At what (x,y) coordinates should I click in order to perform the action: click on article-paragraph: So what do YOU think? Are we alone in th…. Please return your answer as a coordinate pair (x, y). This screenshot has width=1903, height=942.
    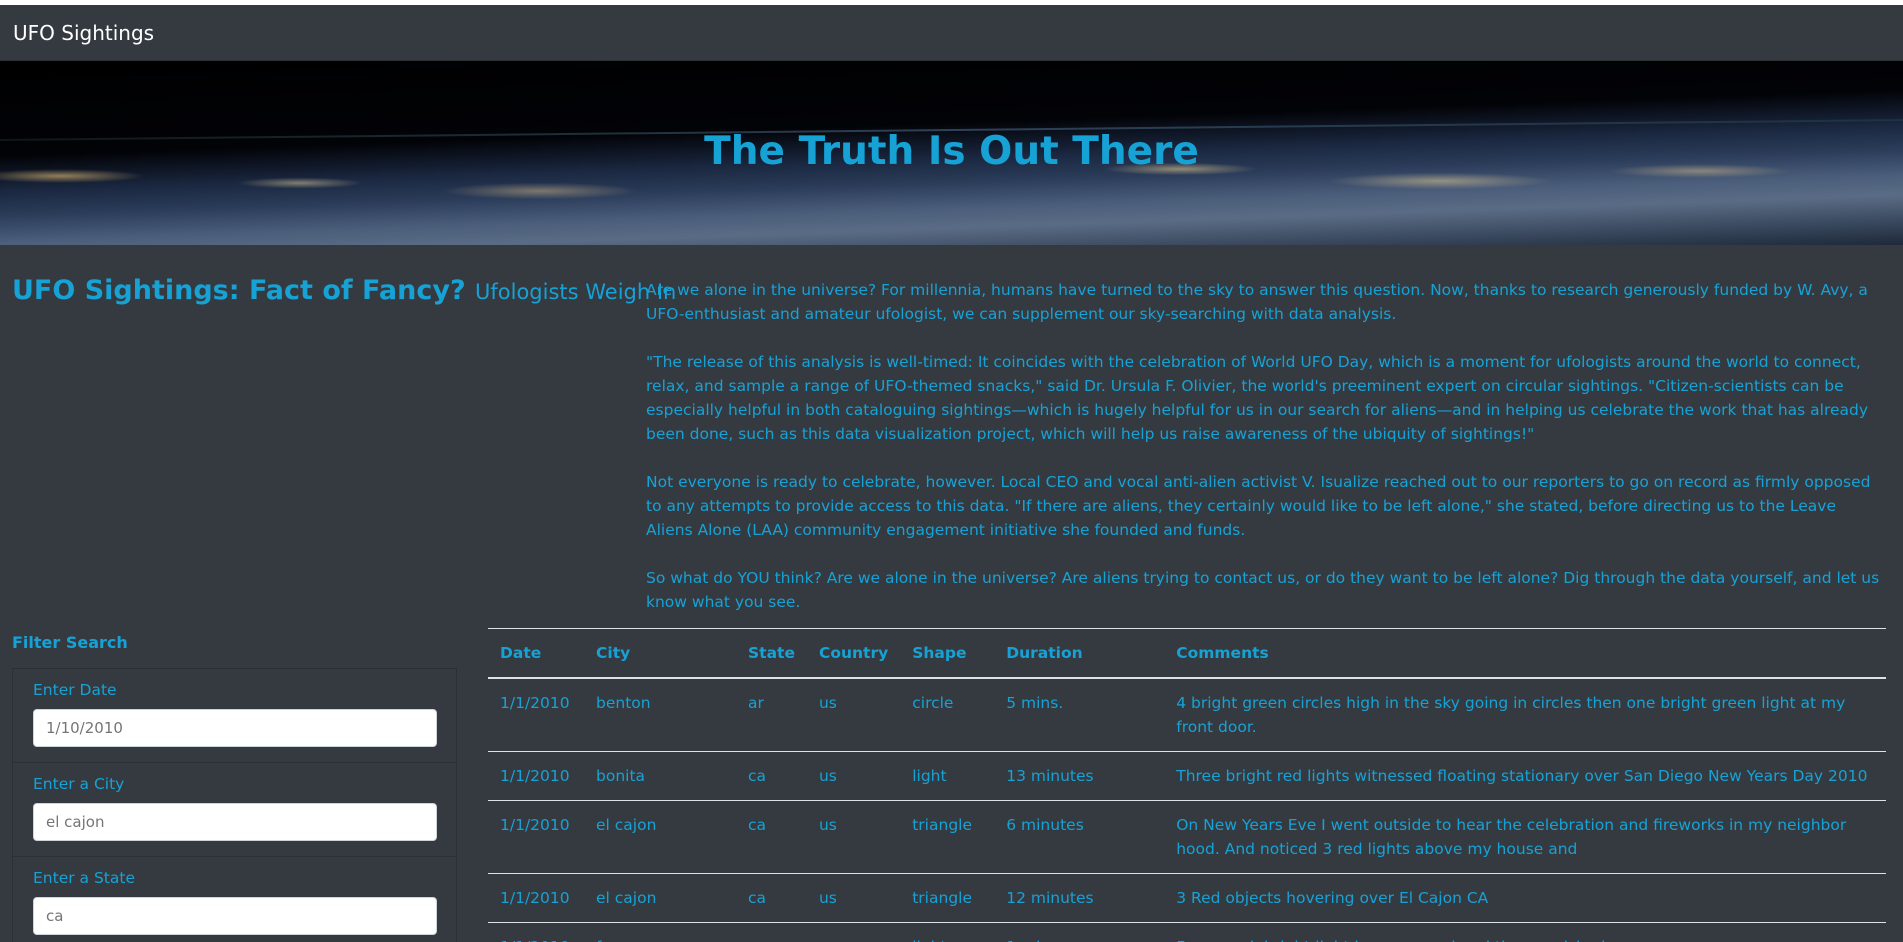
    Looking at the image, I should click on (1263, 590).